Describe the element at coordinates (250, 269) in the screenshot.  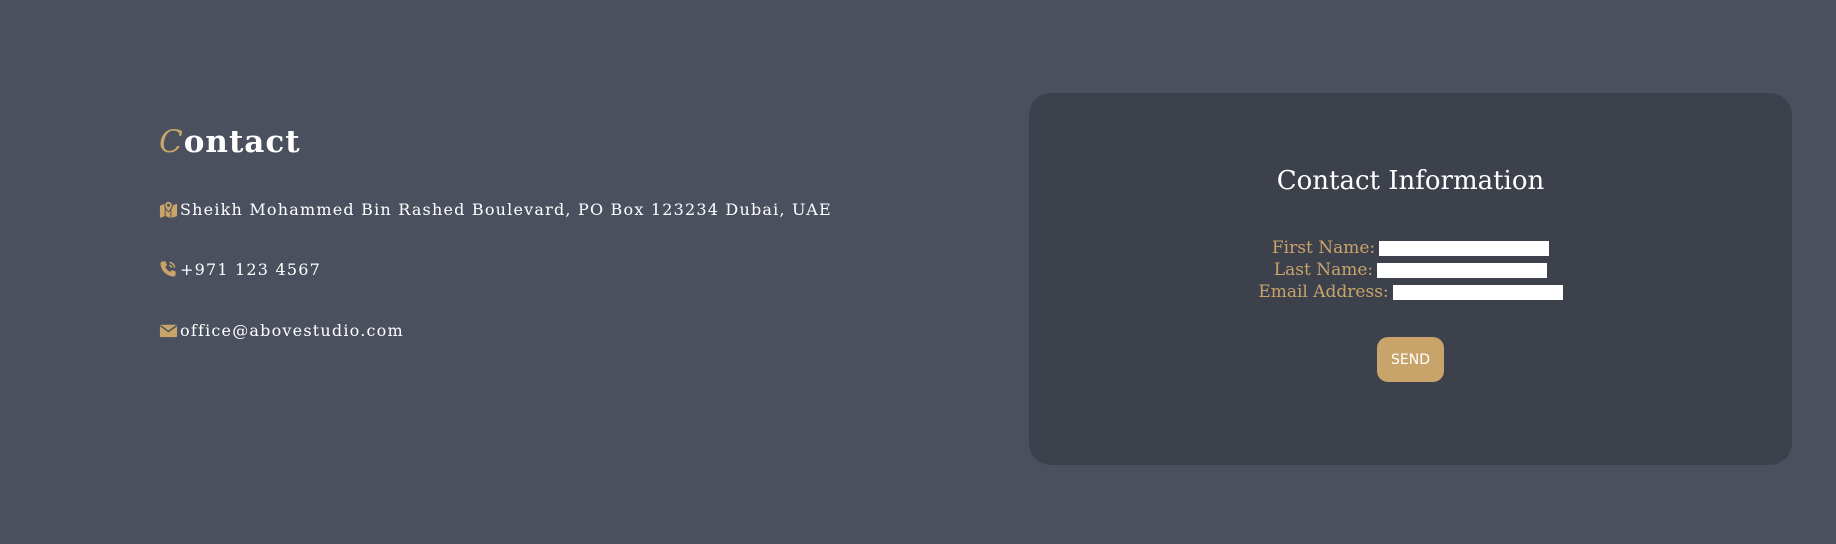
I see `phone-text: +971 123 4567` at that location.